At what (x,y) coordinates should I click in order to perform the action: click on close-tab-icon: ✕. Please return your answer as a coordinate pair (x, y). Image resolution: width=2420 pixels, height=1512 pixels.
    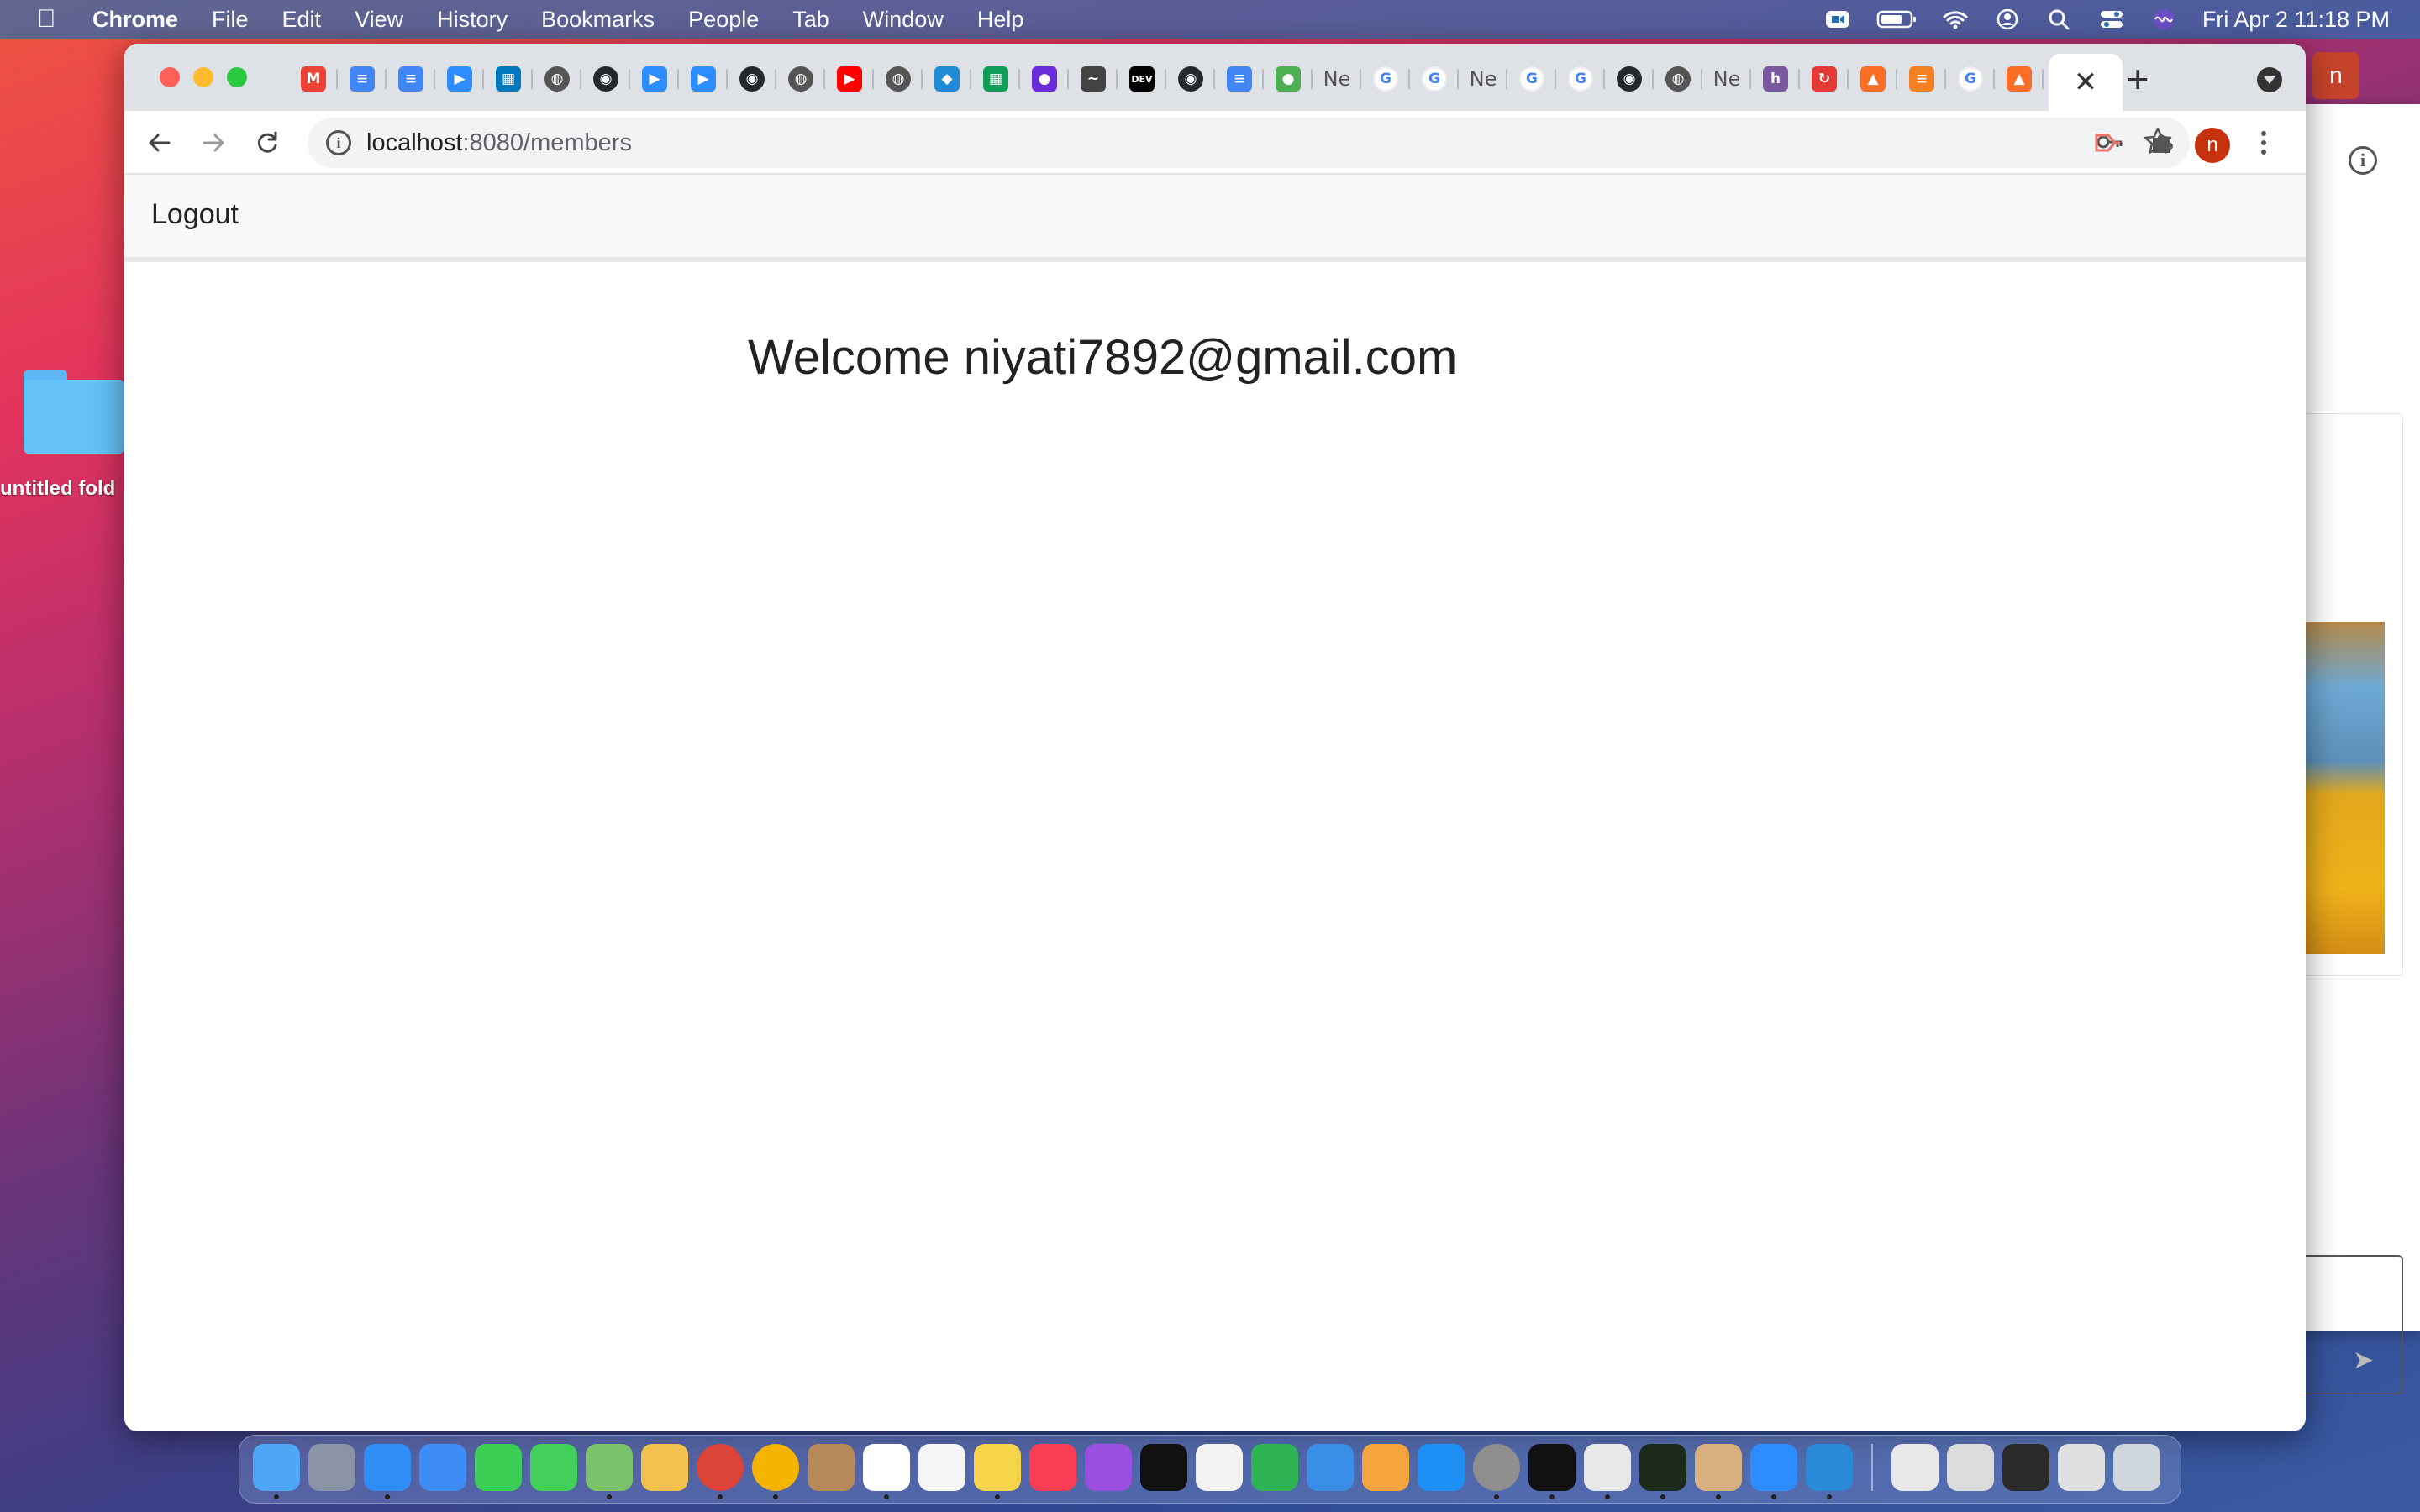
    Looking at the image, I should click on (2086, 82).